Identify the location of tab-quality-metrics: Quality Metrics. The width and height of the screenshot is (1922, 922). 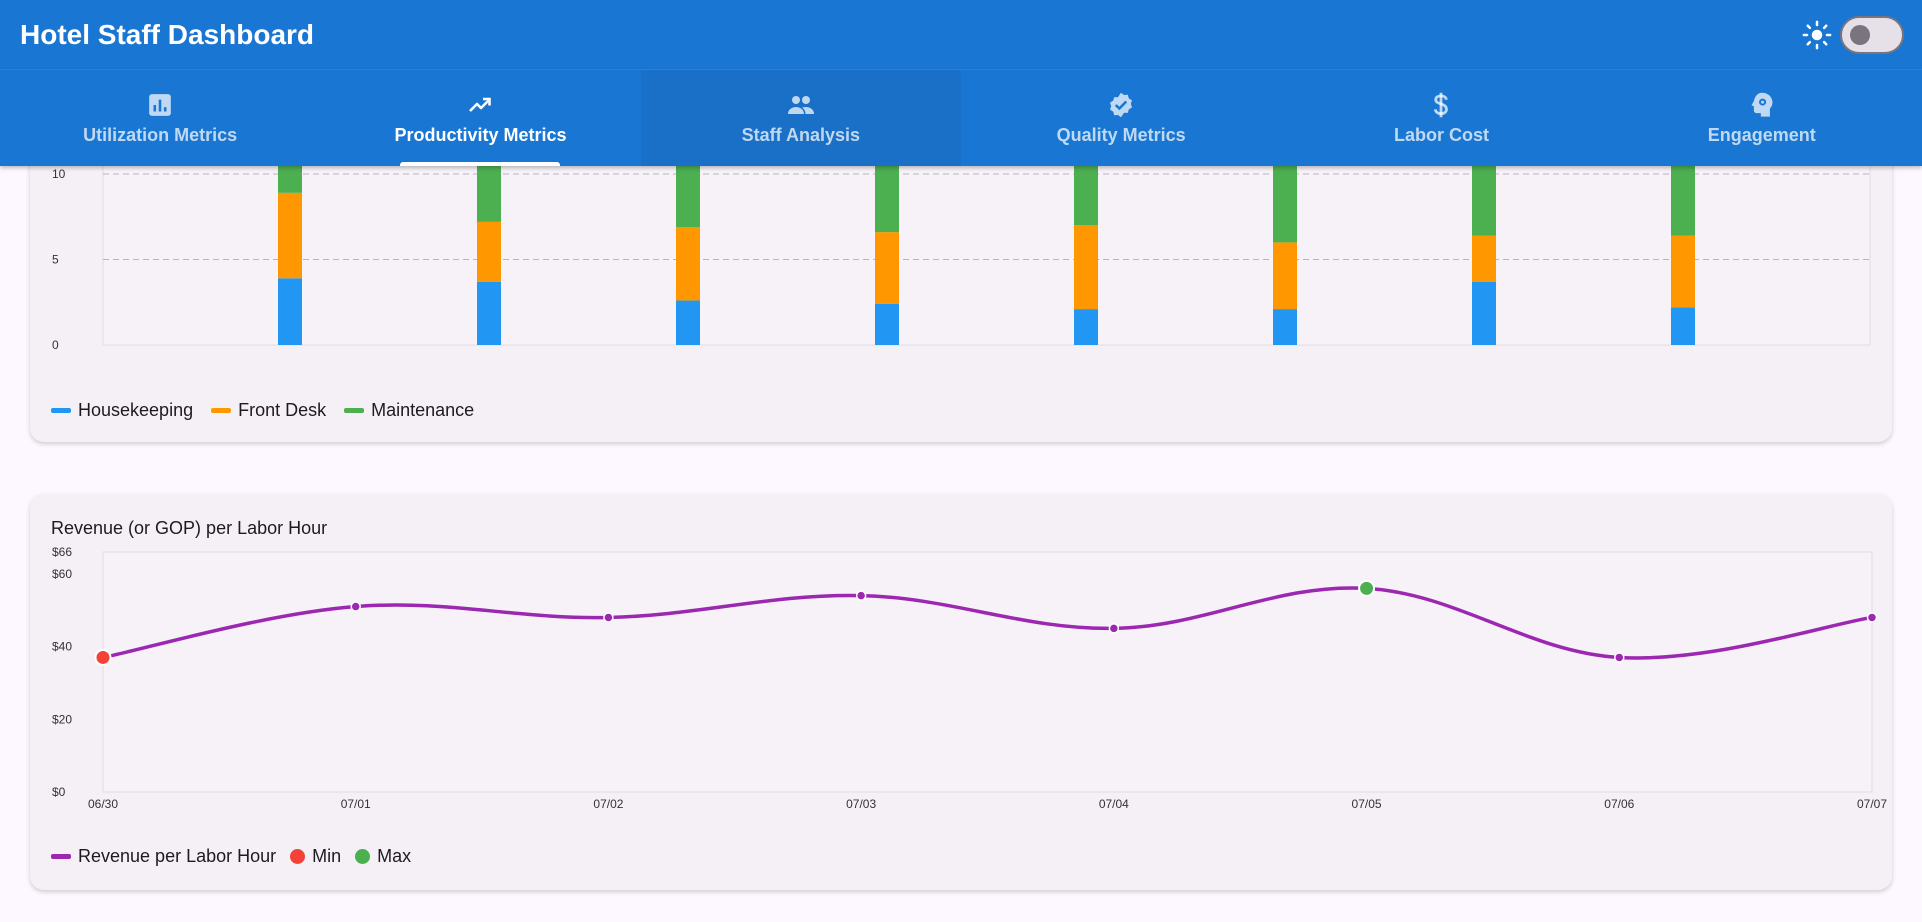
(1121, 118).